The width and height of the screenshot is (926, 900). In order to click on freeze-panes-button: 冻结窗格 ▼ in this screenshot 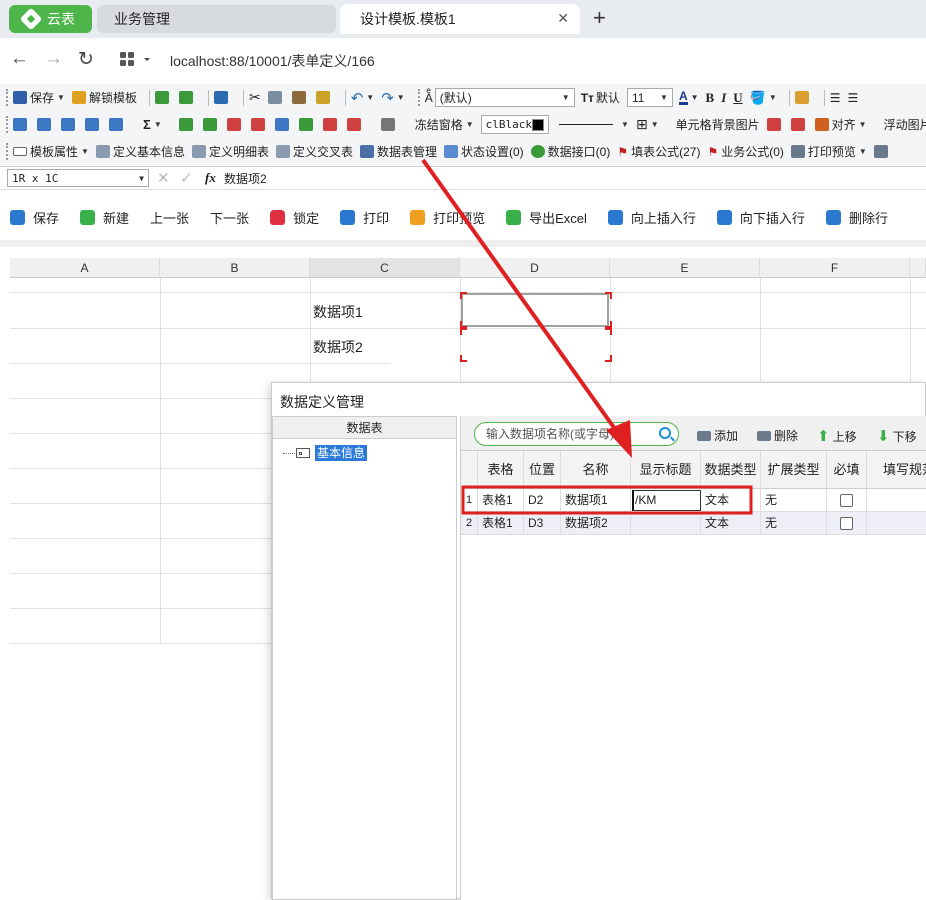, I will do `click(444, 124)`.